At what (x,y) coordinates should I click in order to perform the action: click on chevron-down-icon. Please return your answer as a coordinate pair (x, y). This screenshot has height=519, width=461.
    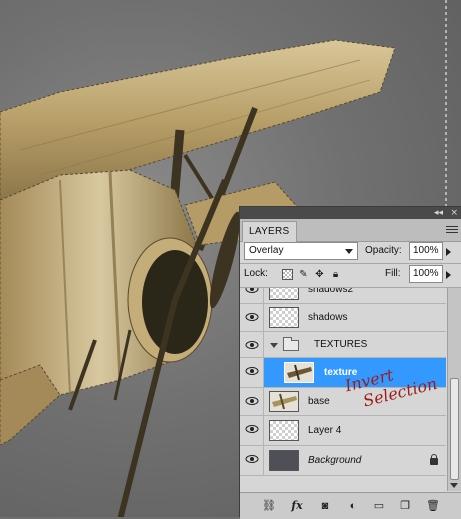
    Looking at the image, I should click on (349, 251).